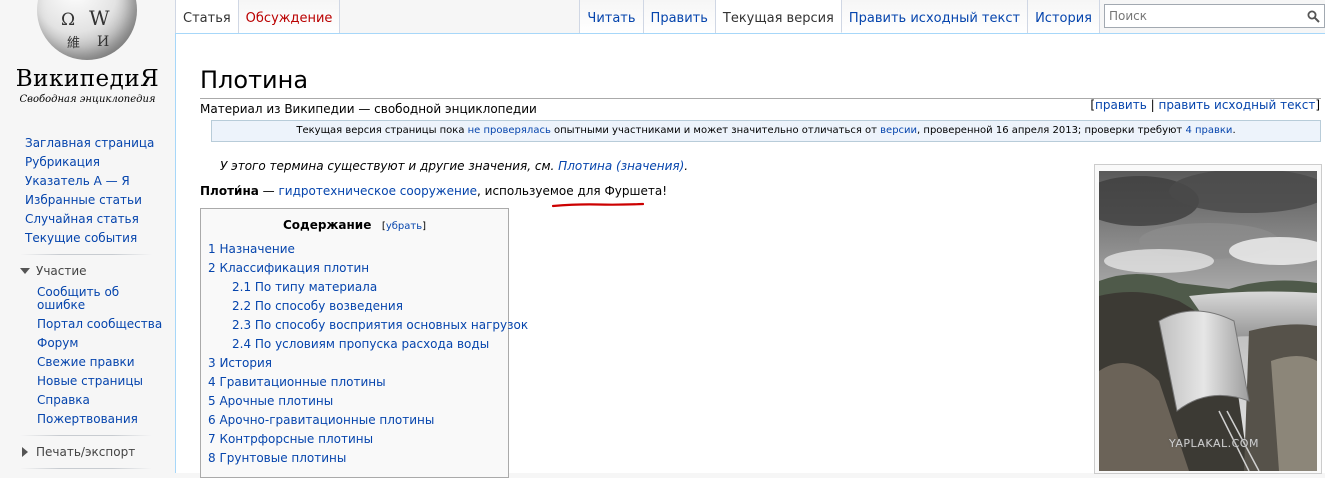  What do you see at coordinates (321, 420) in the screenshot?
I see `toc-item: 6 Арочно-гравитационные плотины` at bounding box center [321, 420].